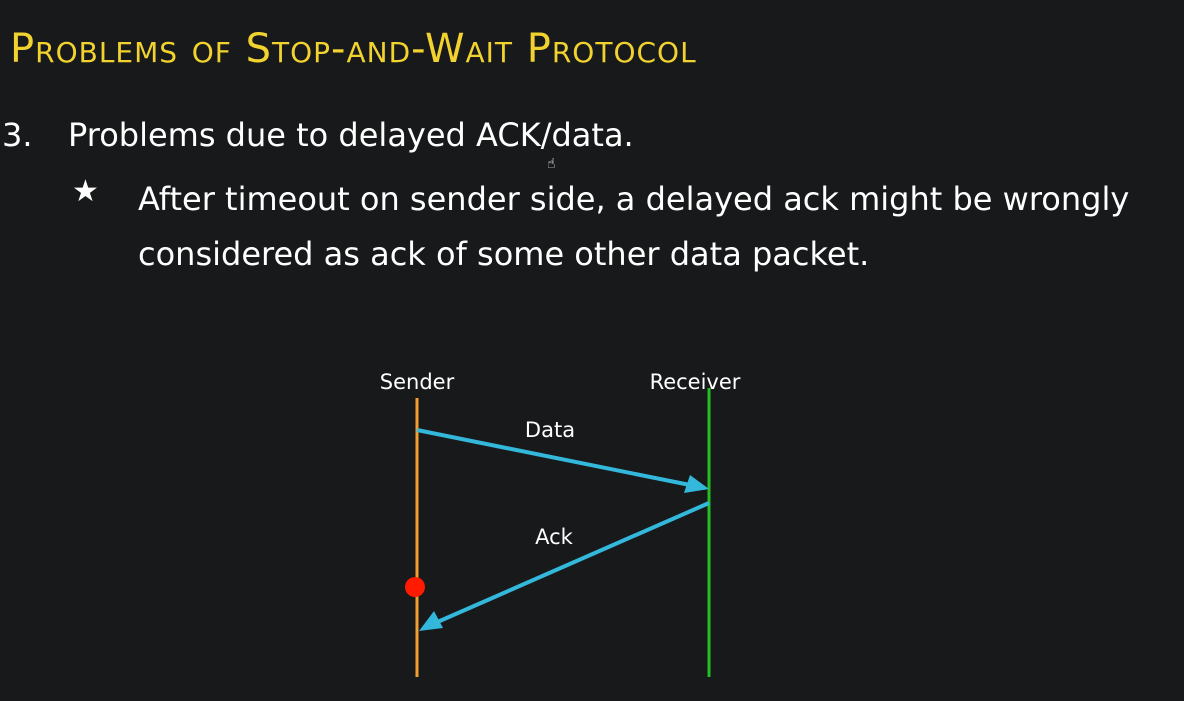 The height and width of the screenshot is (701, 1184). What do you see at coordinates (551, 164) in the screenshot?
I see `hand-cursor-icon: ☝` at bounding box center [551, 164].